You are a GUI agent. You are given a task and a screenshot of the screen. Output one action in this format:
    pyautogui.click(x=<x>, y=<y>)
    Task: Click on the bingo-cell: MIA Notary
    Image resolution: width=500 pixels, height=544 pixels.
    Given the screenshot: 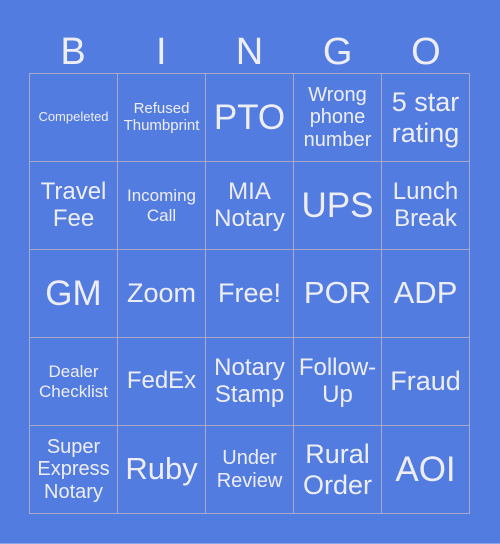 What is the action you would take?
    pyautogui.click(x=250, y=206)
    